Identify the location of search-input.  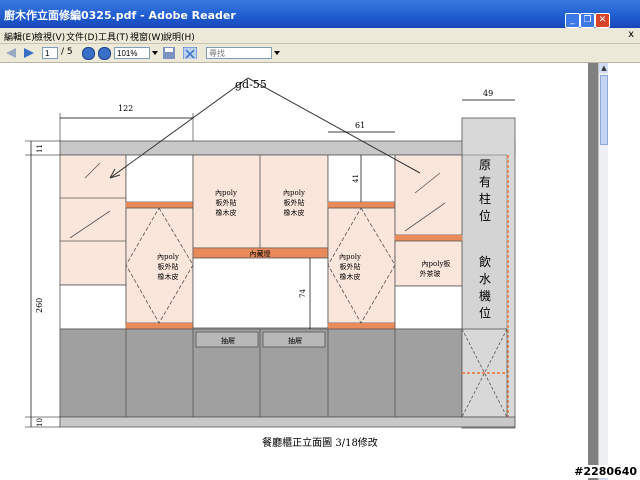
(239, 53).